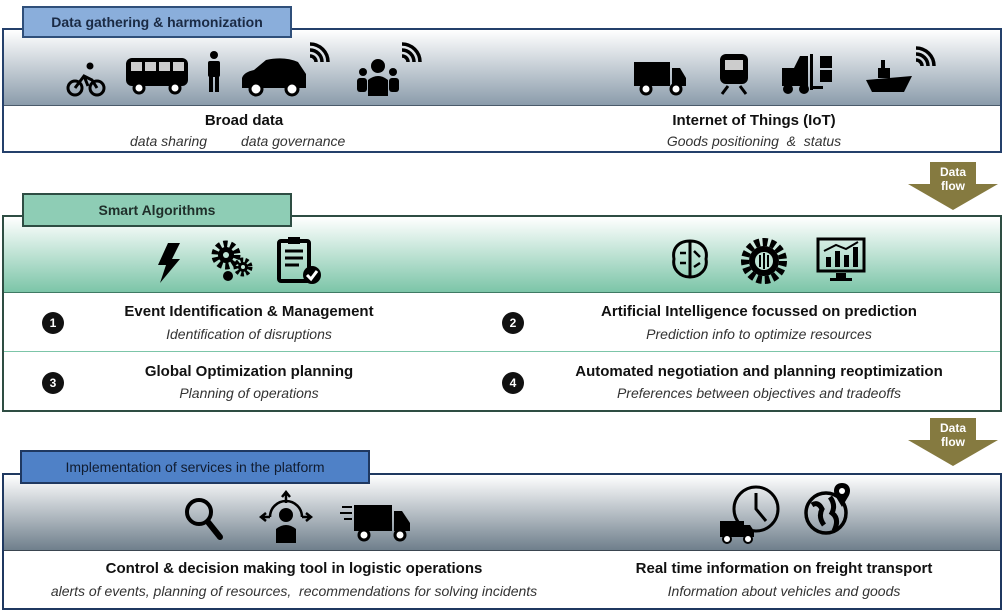 The height and width of the screenshot is (611, 1004). What do you see at coordinates (750, 514) in the screenshot?
I see `clock-truck-icon` at bounding box center [750, 514].